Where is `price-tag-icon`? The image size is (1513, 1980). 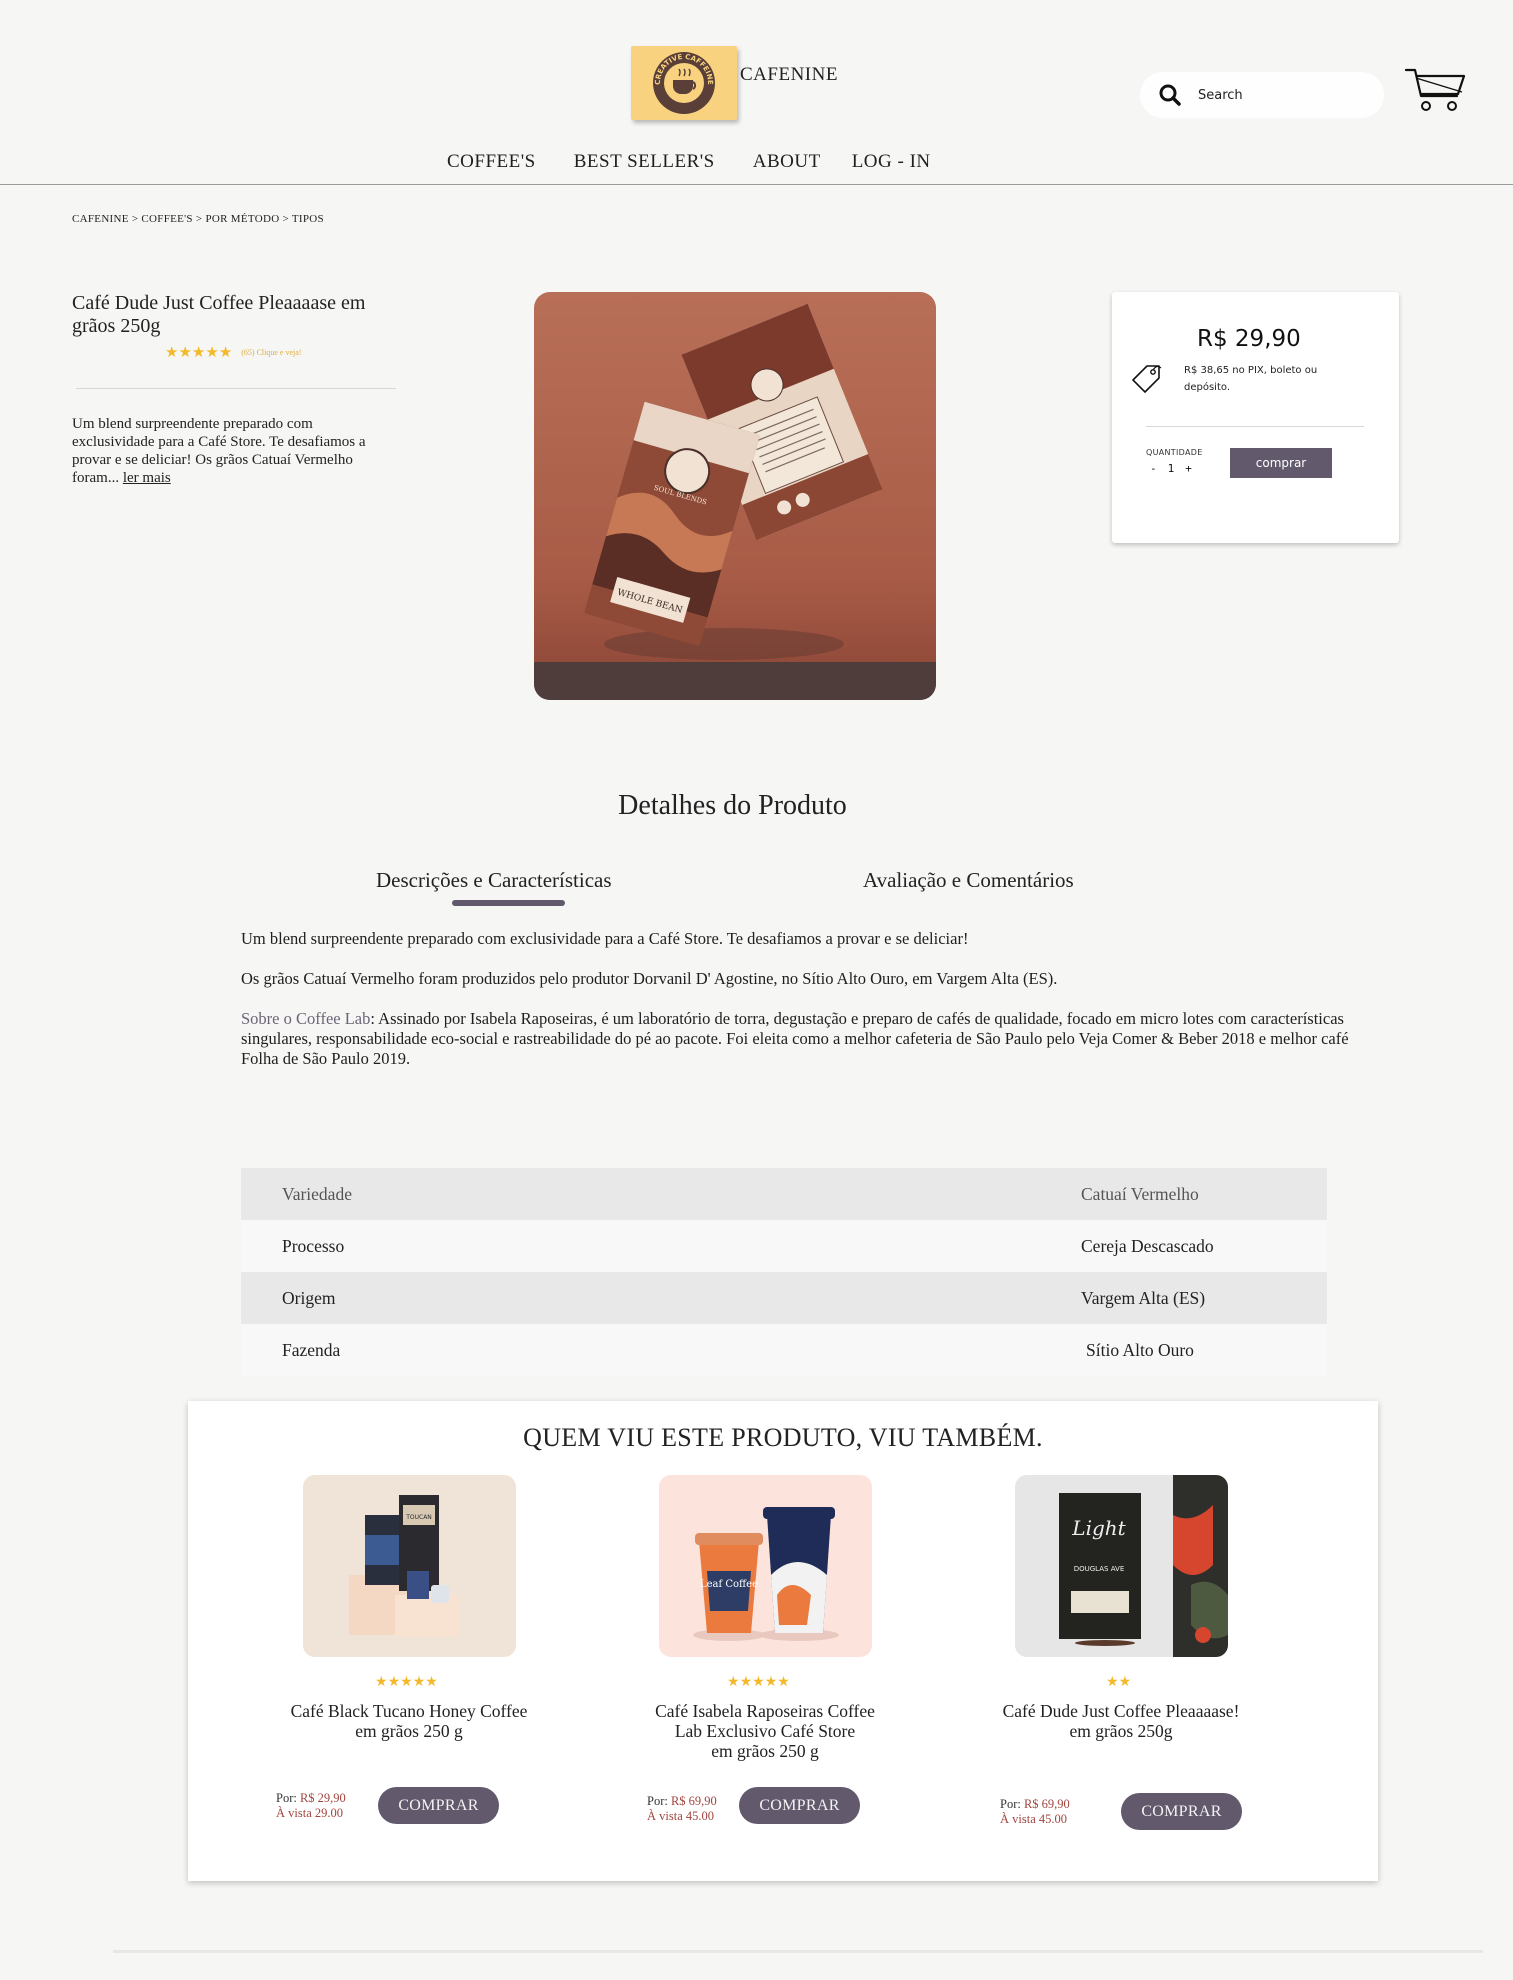 price-tag-icon is located at coordinates (1147, 379).